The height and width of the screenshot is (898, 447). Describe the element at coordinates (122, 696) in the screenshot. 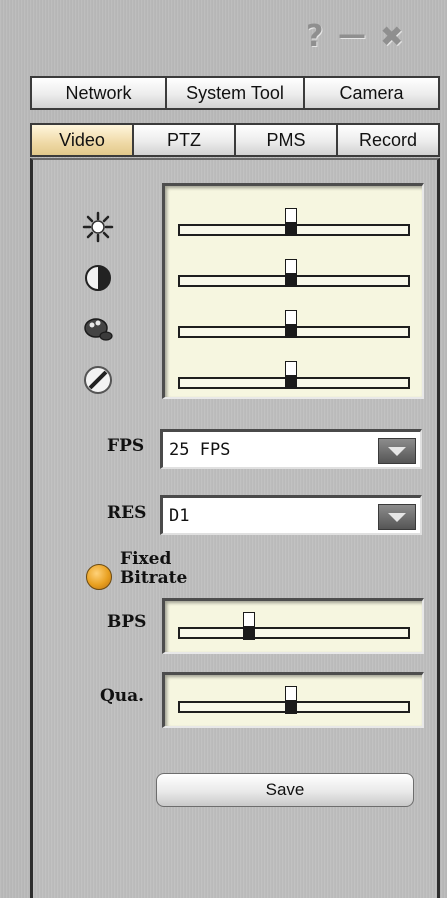

I see `quality-label: Qua.` at that location.